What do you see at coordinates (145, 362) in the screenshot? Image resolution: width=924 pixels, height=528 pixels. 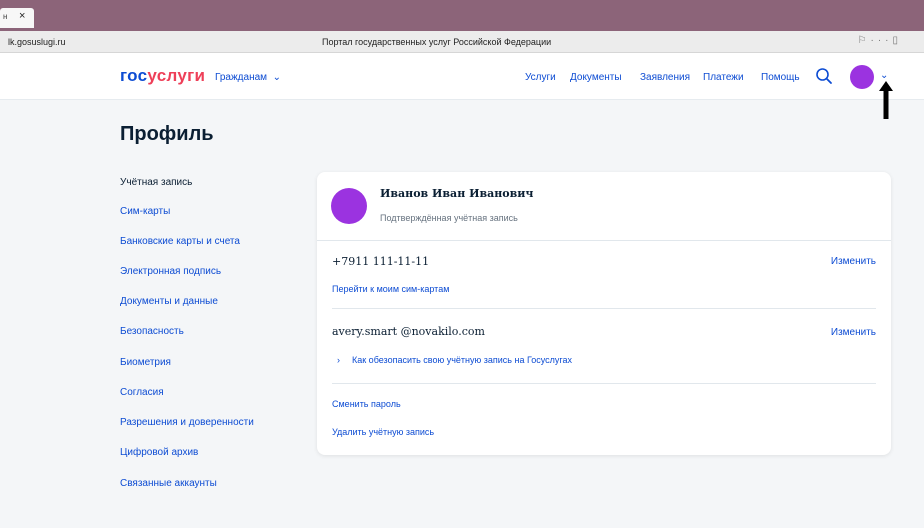 I see `sidebar-item-biometrics: Биометрия` at bounding box center [145, 362].